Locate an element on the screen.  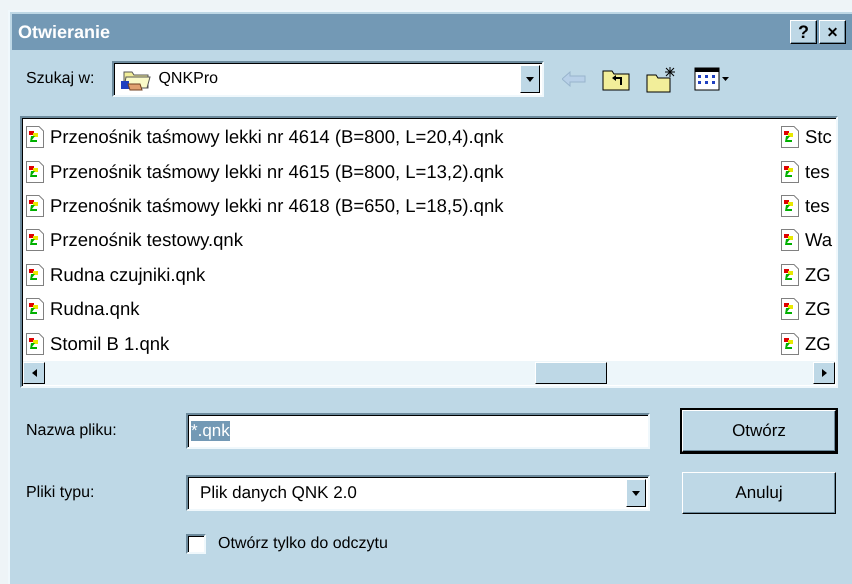
read-only-checkbox is located at coordinates (196, 544).